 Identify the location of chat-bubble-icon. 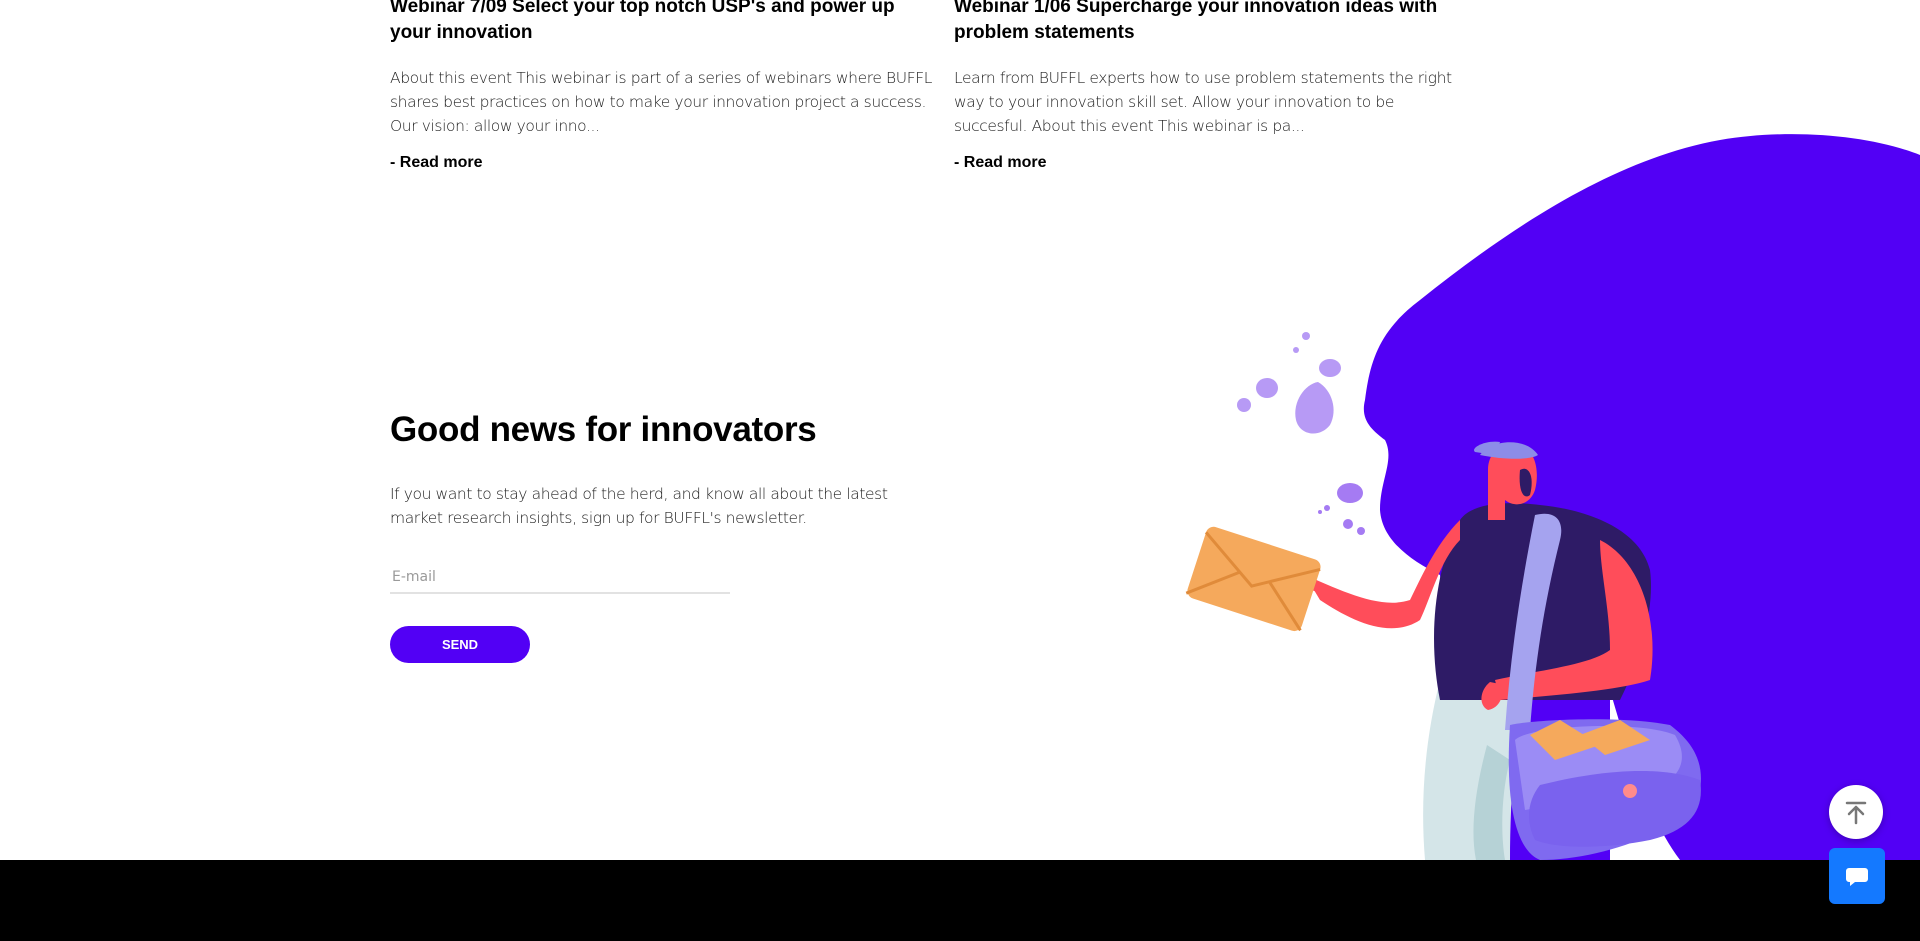
(1857, 877).